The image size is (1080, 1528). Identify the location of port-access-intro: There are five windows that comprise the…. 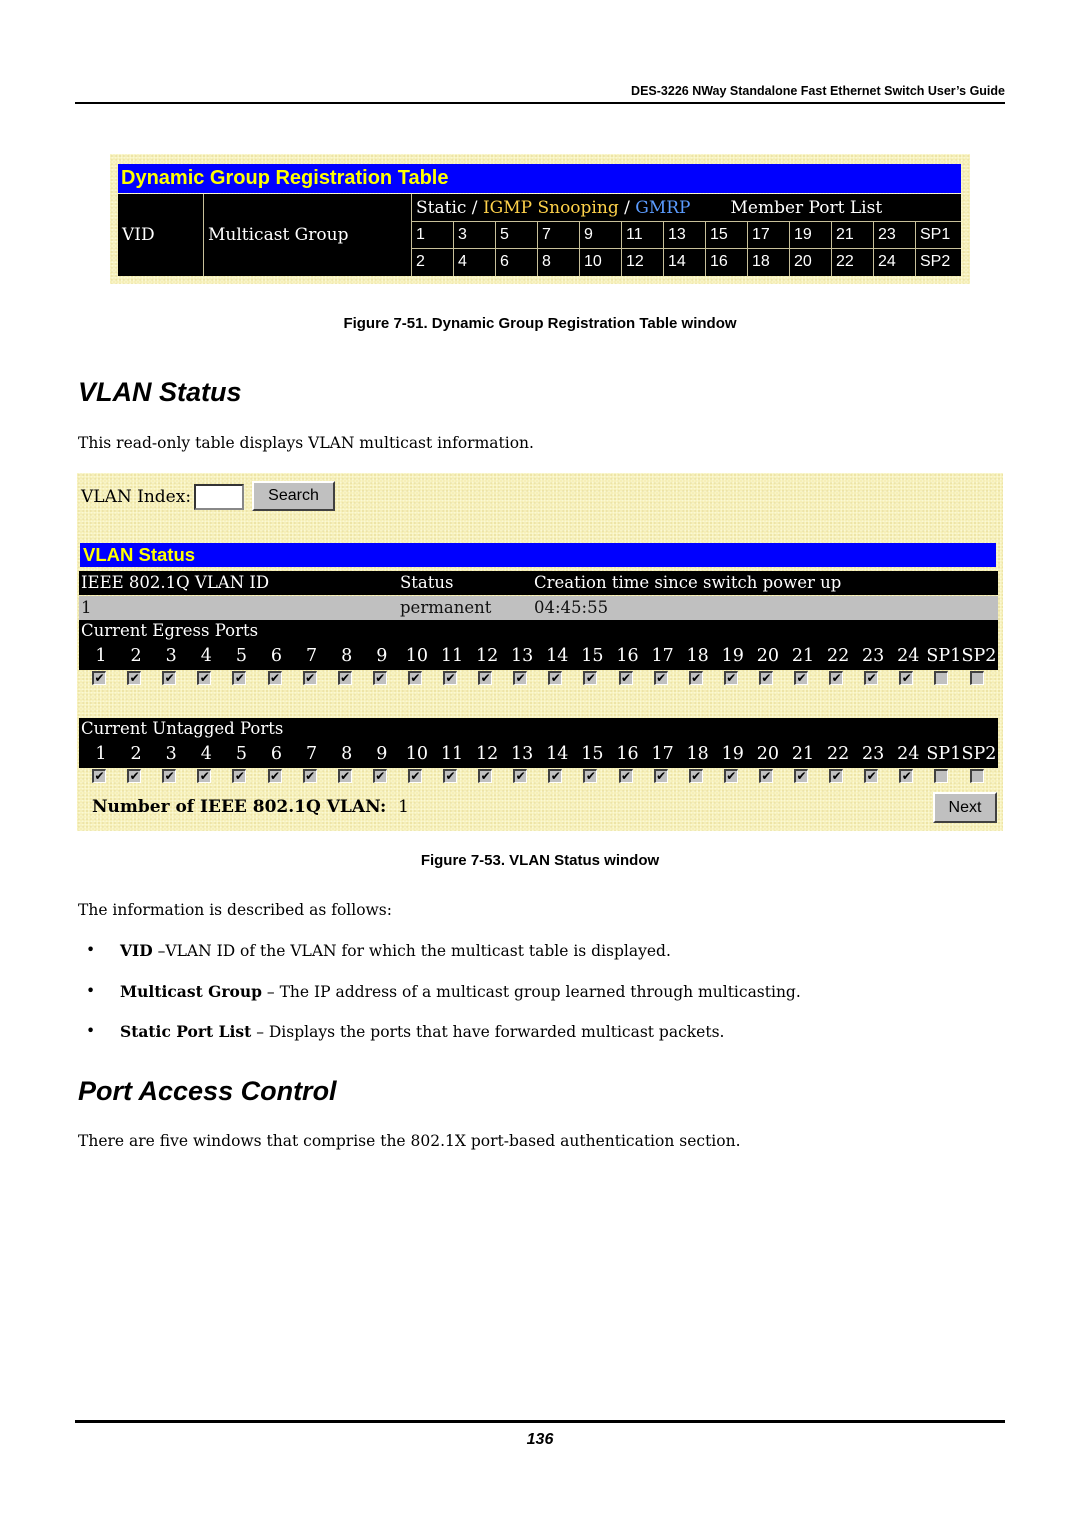
(409, 1141).